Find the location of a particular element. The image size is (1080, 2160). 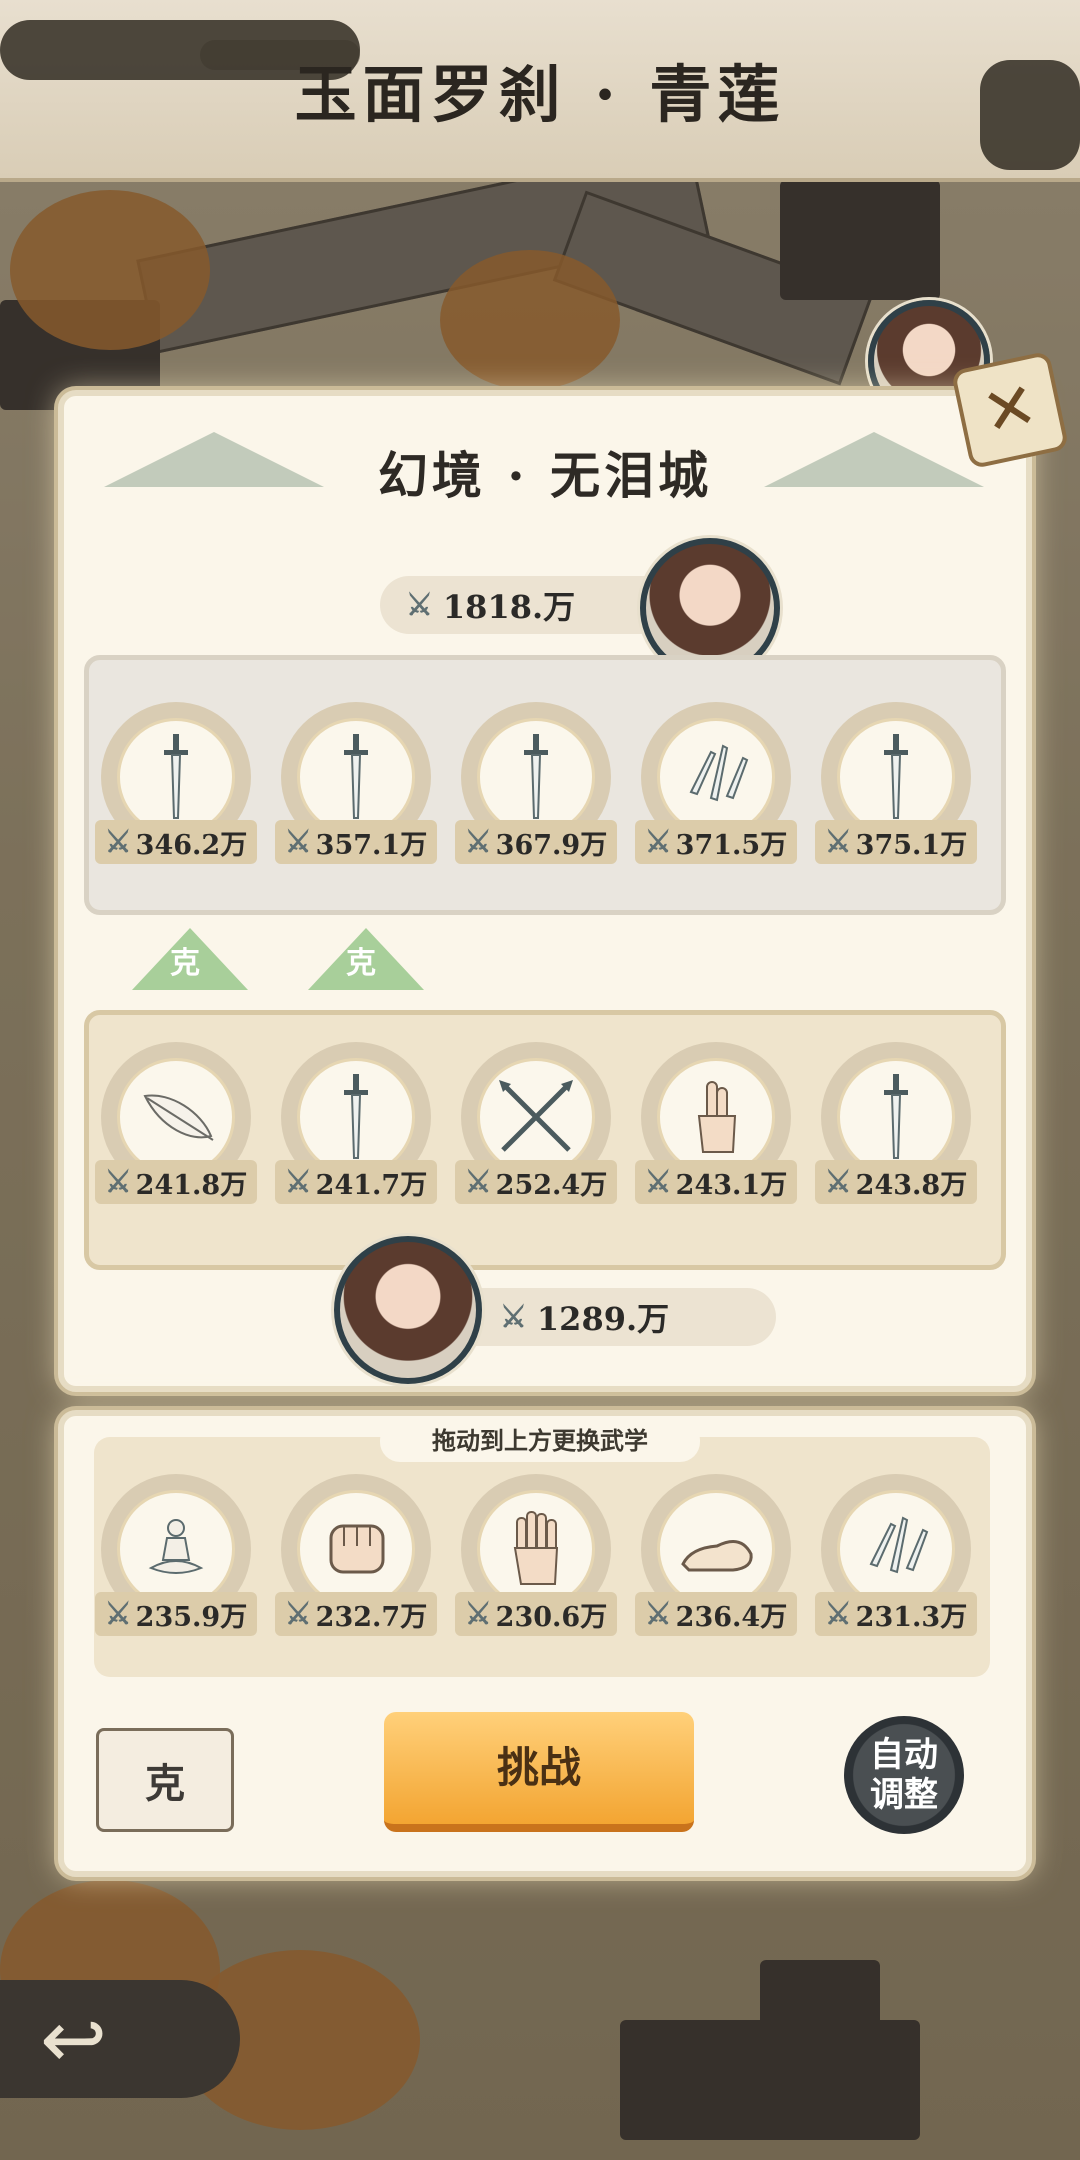

player-weapon-slot: ⚔ 243.1万 is located at coordinates (716, 1129).